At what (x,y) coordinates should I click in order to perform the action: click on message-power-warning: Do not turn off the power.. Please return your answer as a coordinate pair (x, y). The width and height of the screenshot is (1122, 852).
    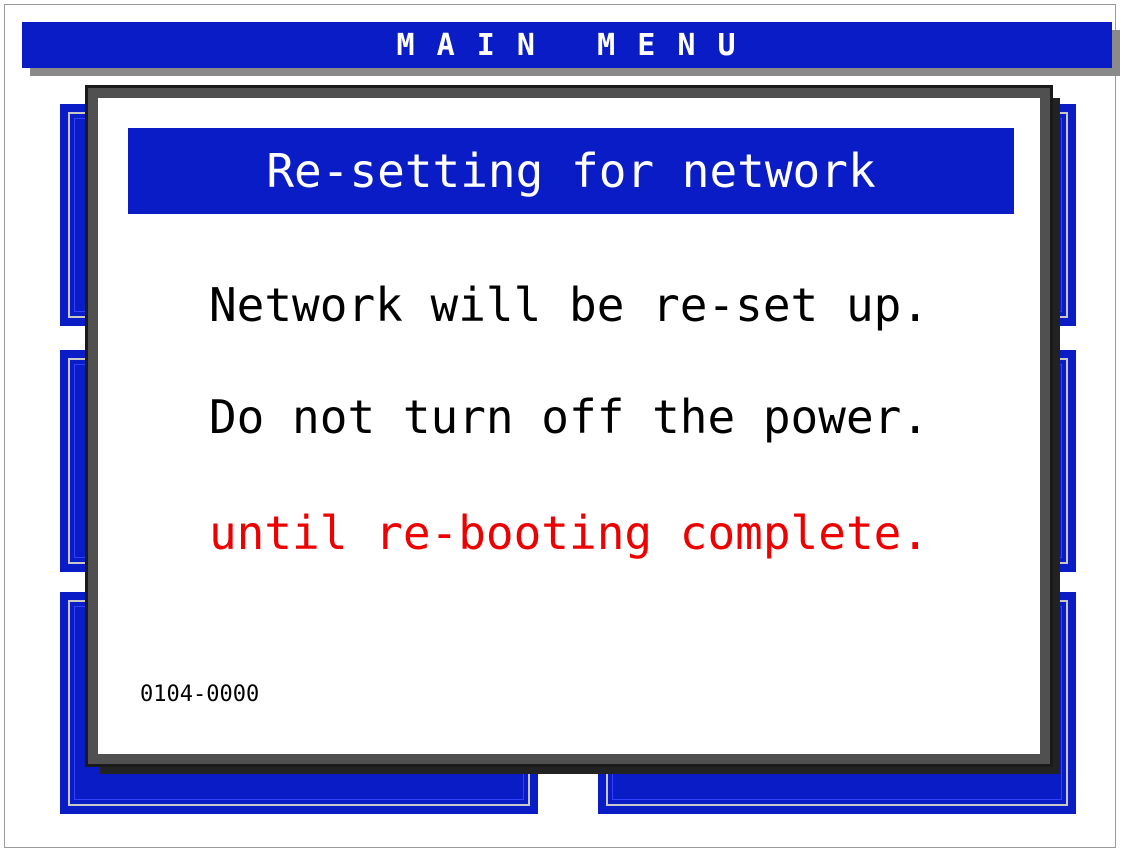
    Looking at the image, I should click on (569, 417).